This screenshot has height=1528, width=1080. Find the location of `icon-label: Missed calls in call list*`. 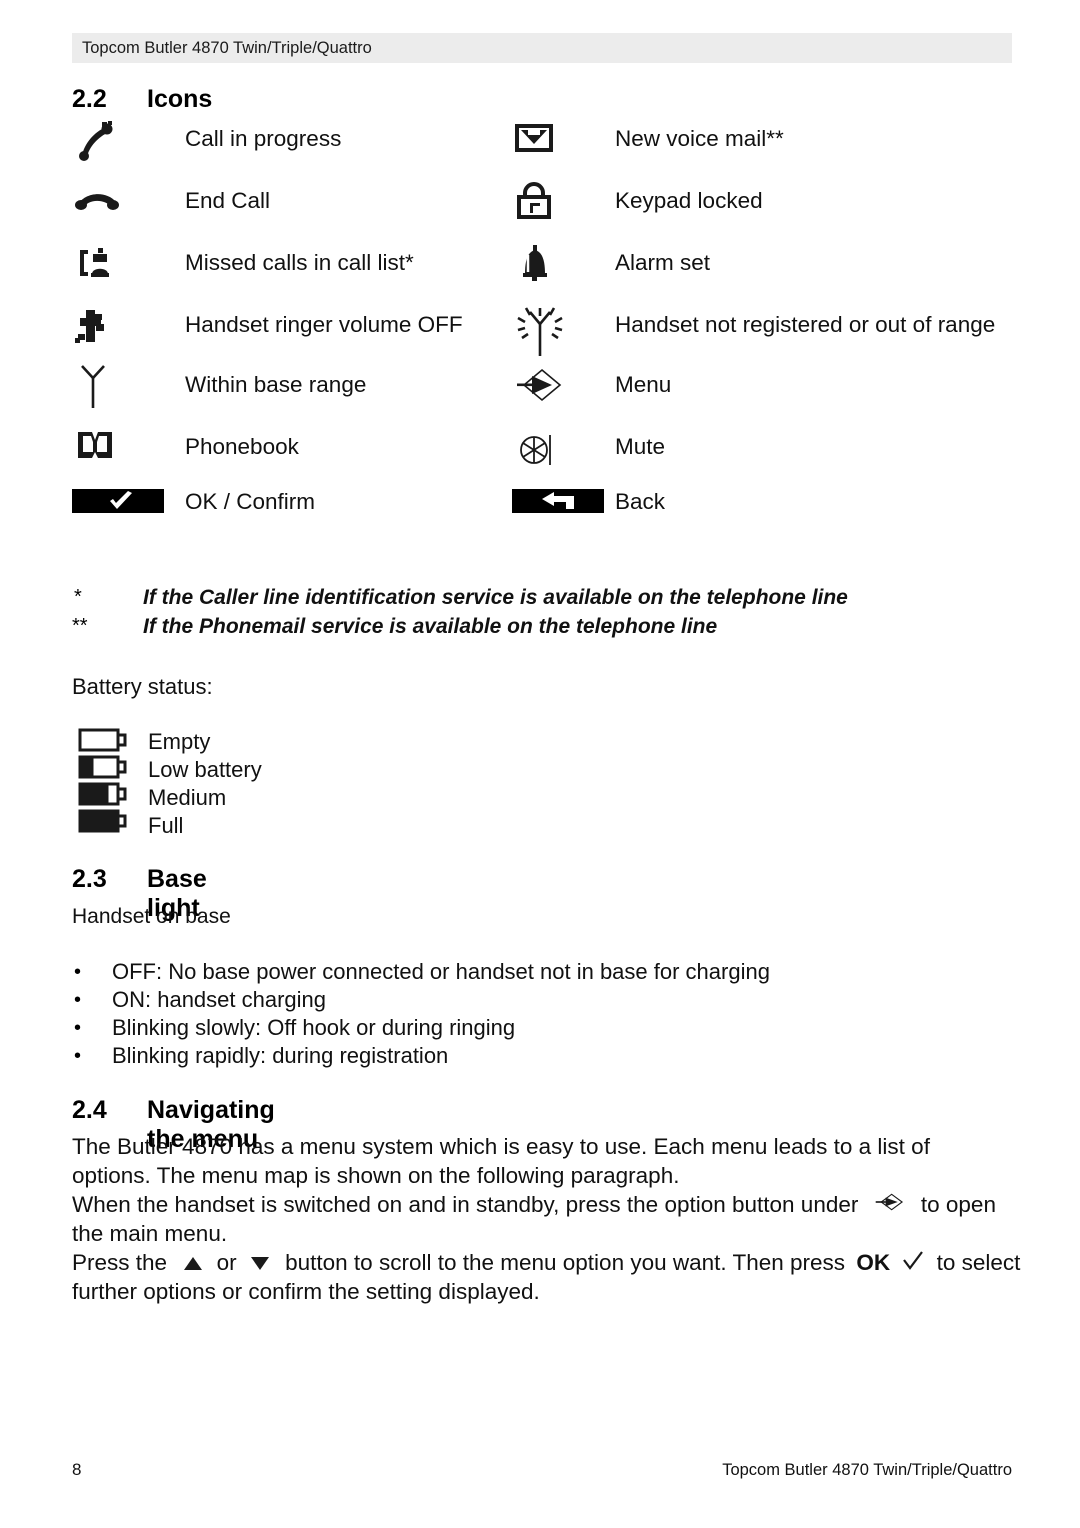

icon-label: Missed calls in call list* is located at coordinates (299, 262).